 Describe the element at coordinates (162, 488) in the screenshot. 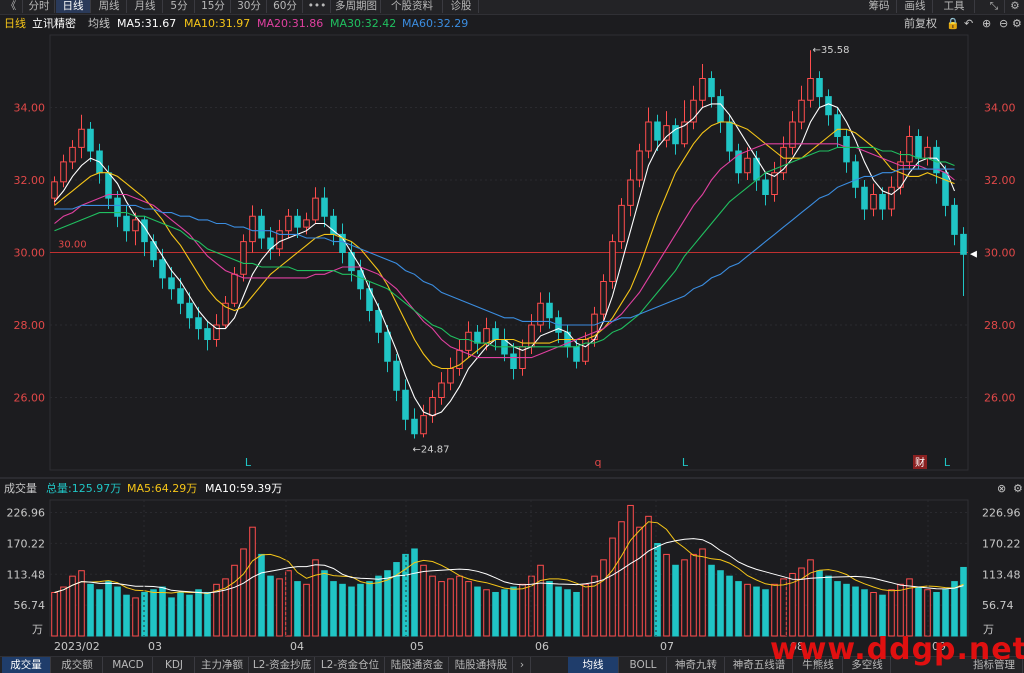

I see `volume-ma5: MA5:64.29万` at that location.